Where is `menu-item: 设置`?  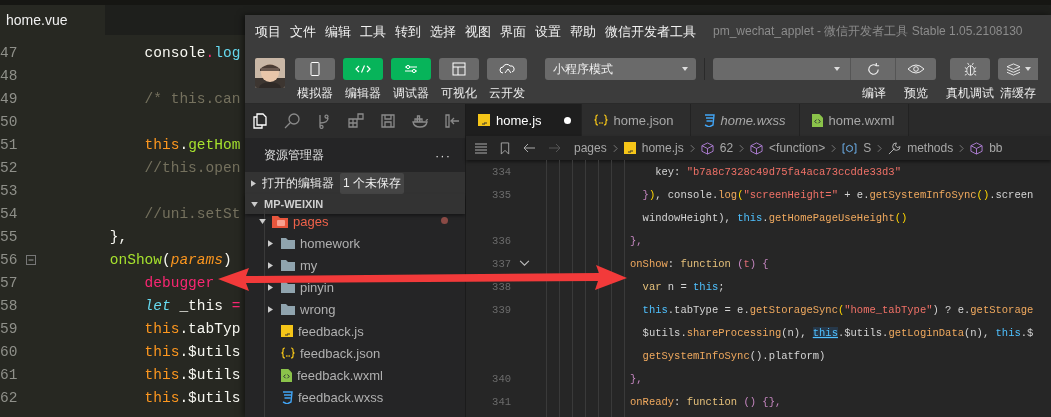 menu-item: 设置 is located at coordinates (548, 31).